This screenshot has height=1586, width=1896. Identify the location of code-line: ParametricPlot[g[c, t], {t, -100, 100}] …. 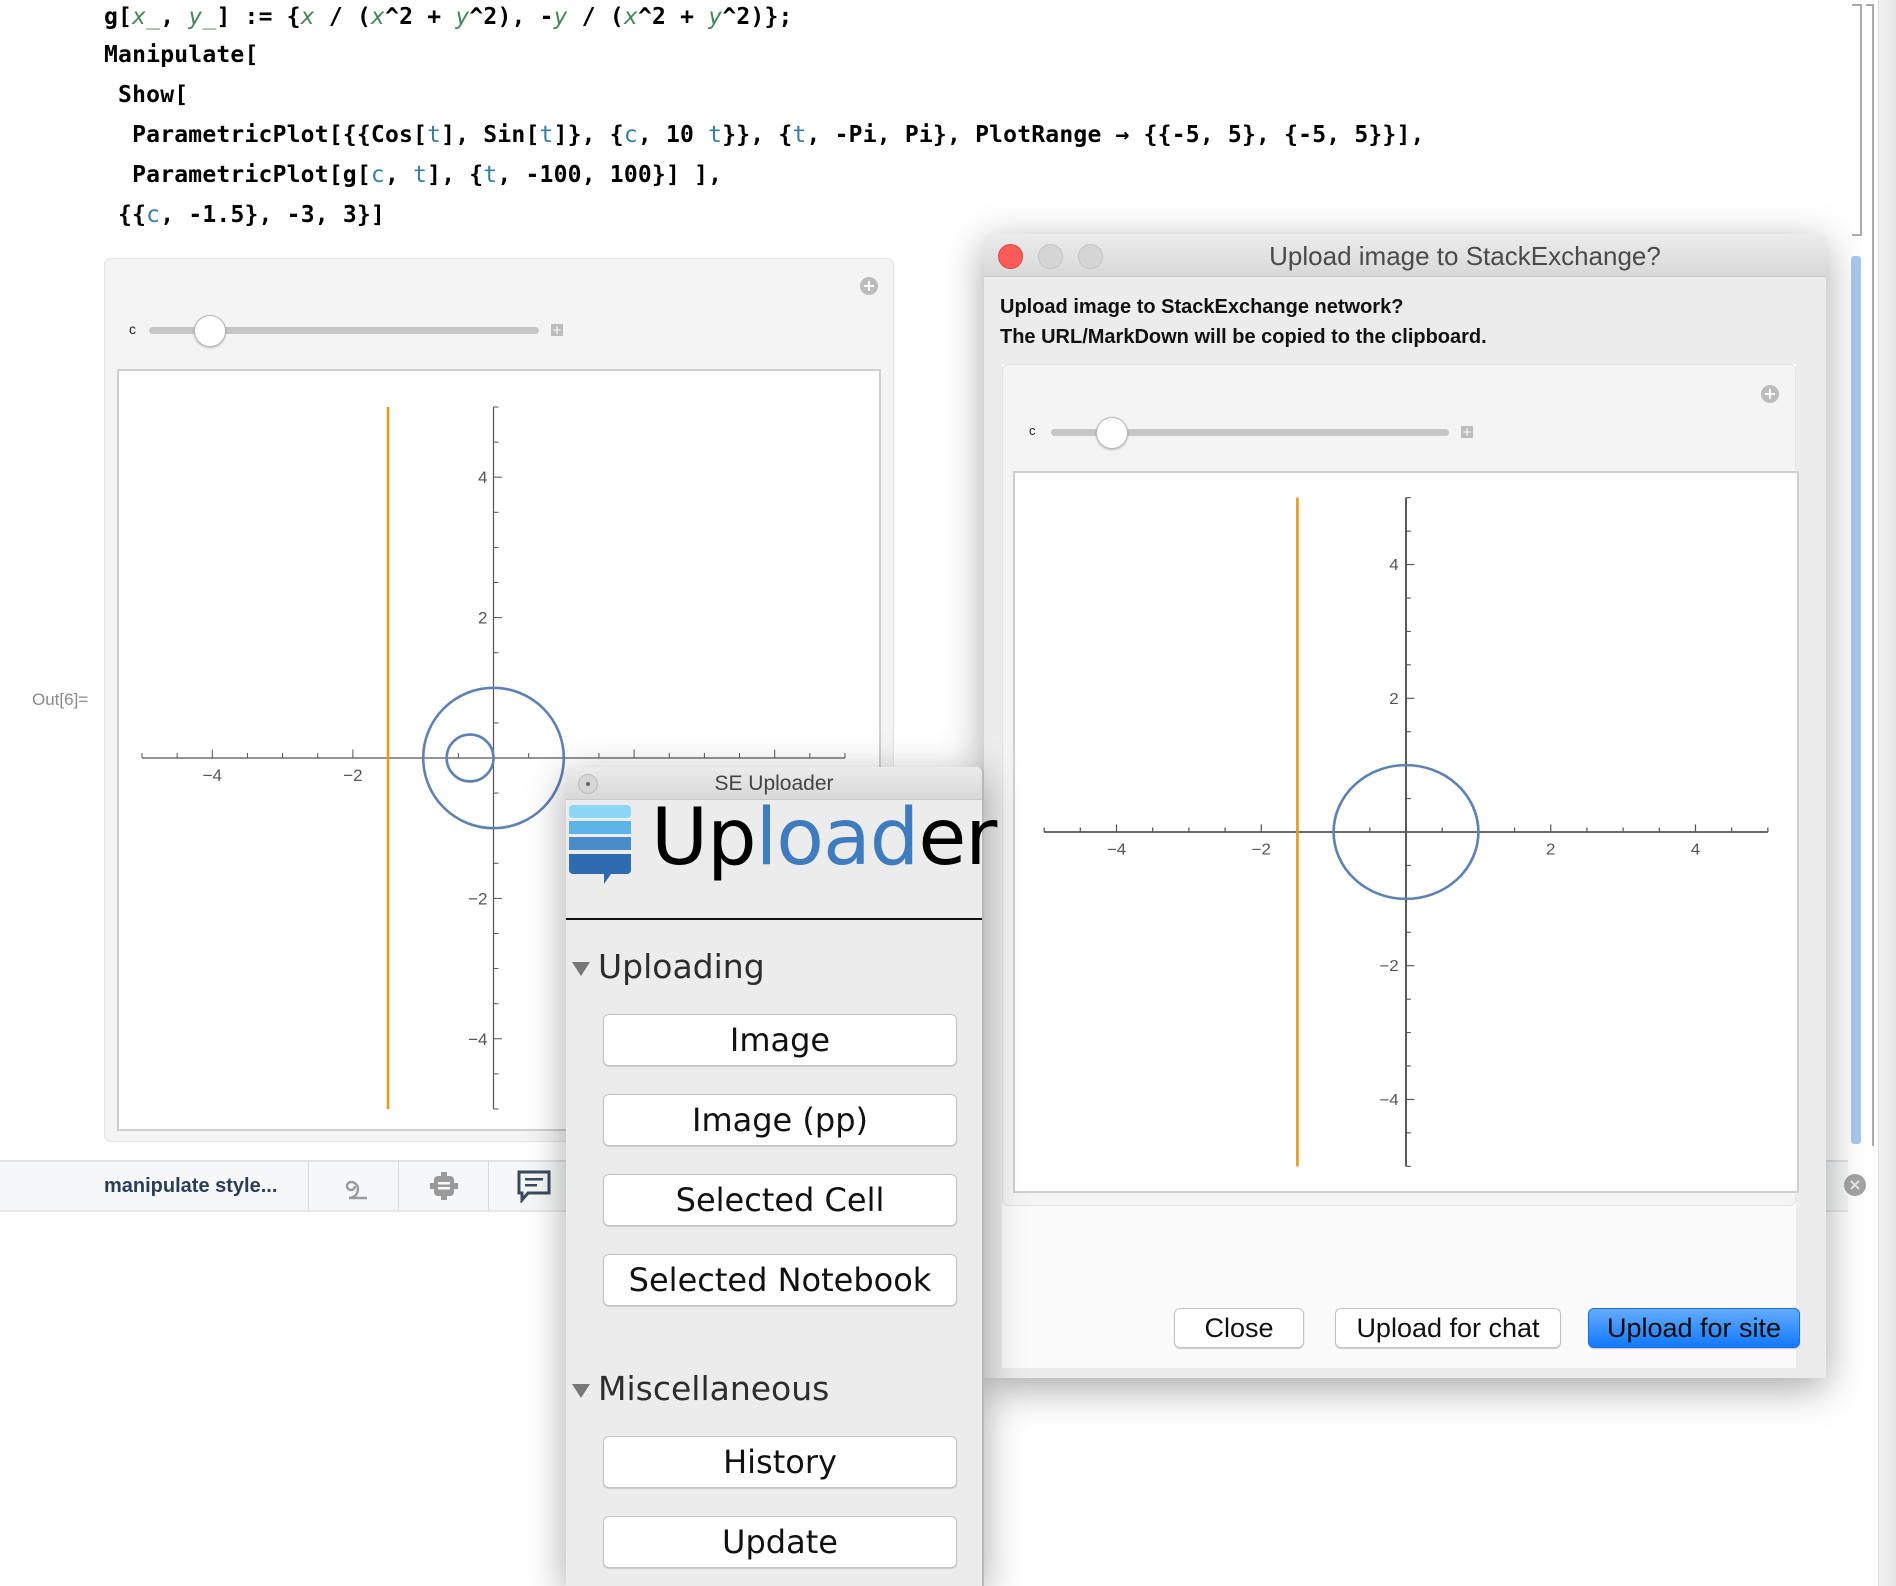
(413, 175).